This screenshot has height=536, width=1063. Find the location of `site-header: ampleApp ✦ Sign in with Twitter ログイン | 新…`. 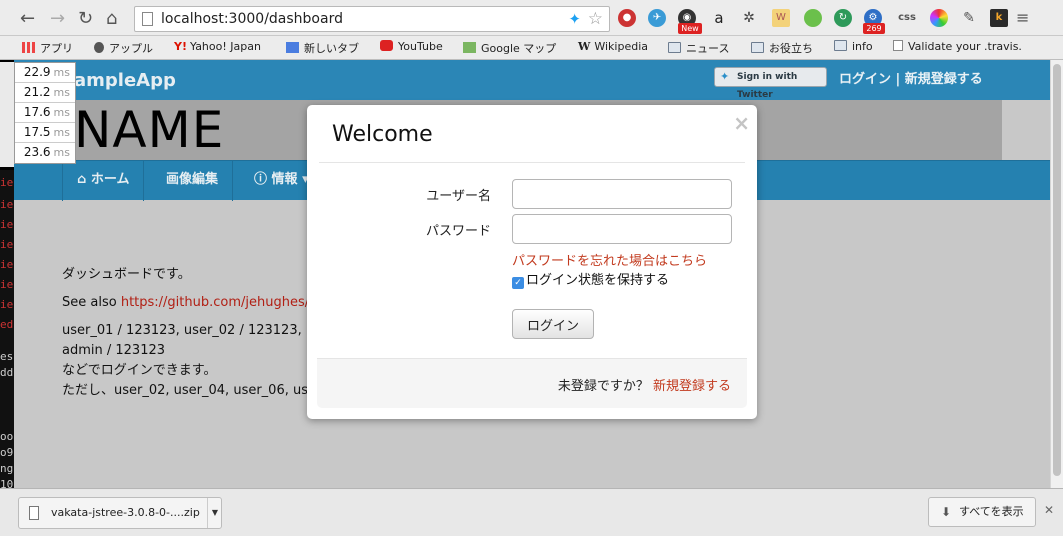

site-header: ampleApp ✦ Sign in with Twitter ログイン | 新… is located at coordinates (532, 80).